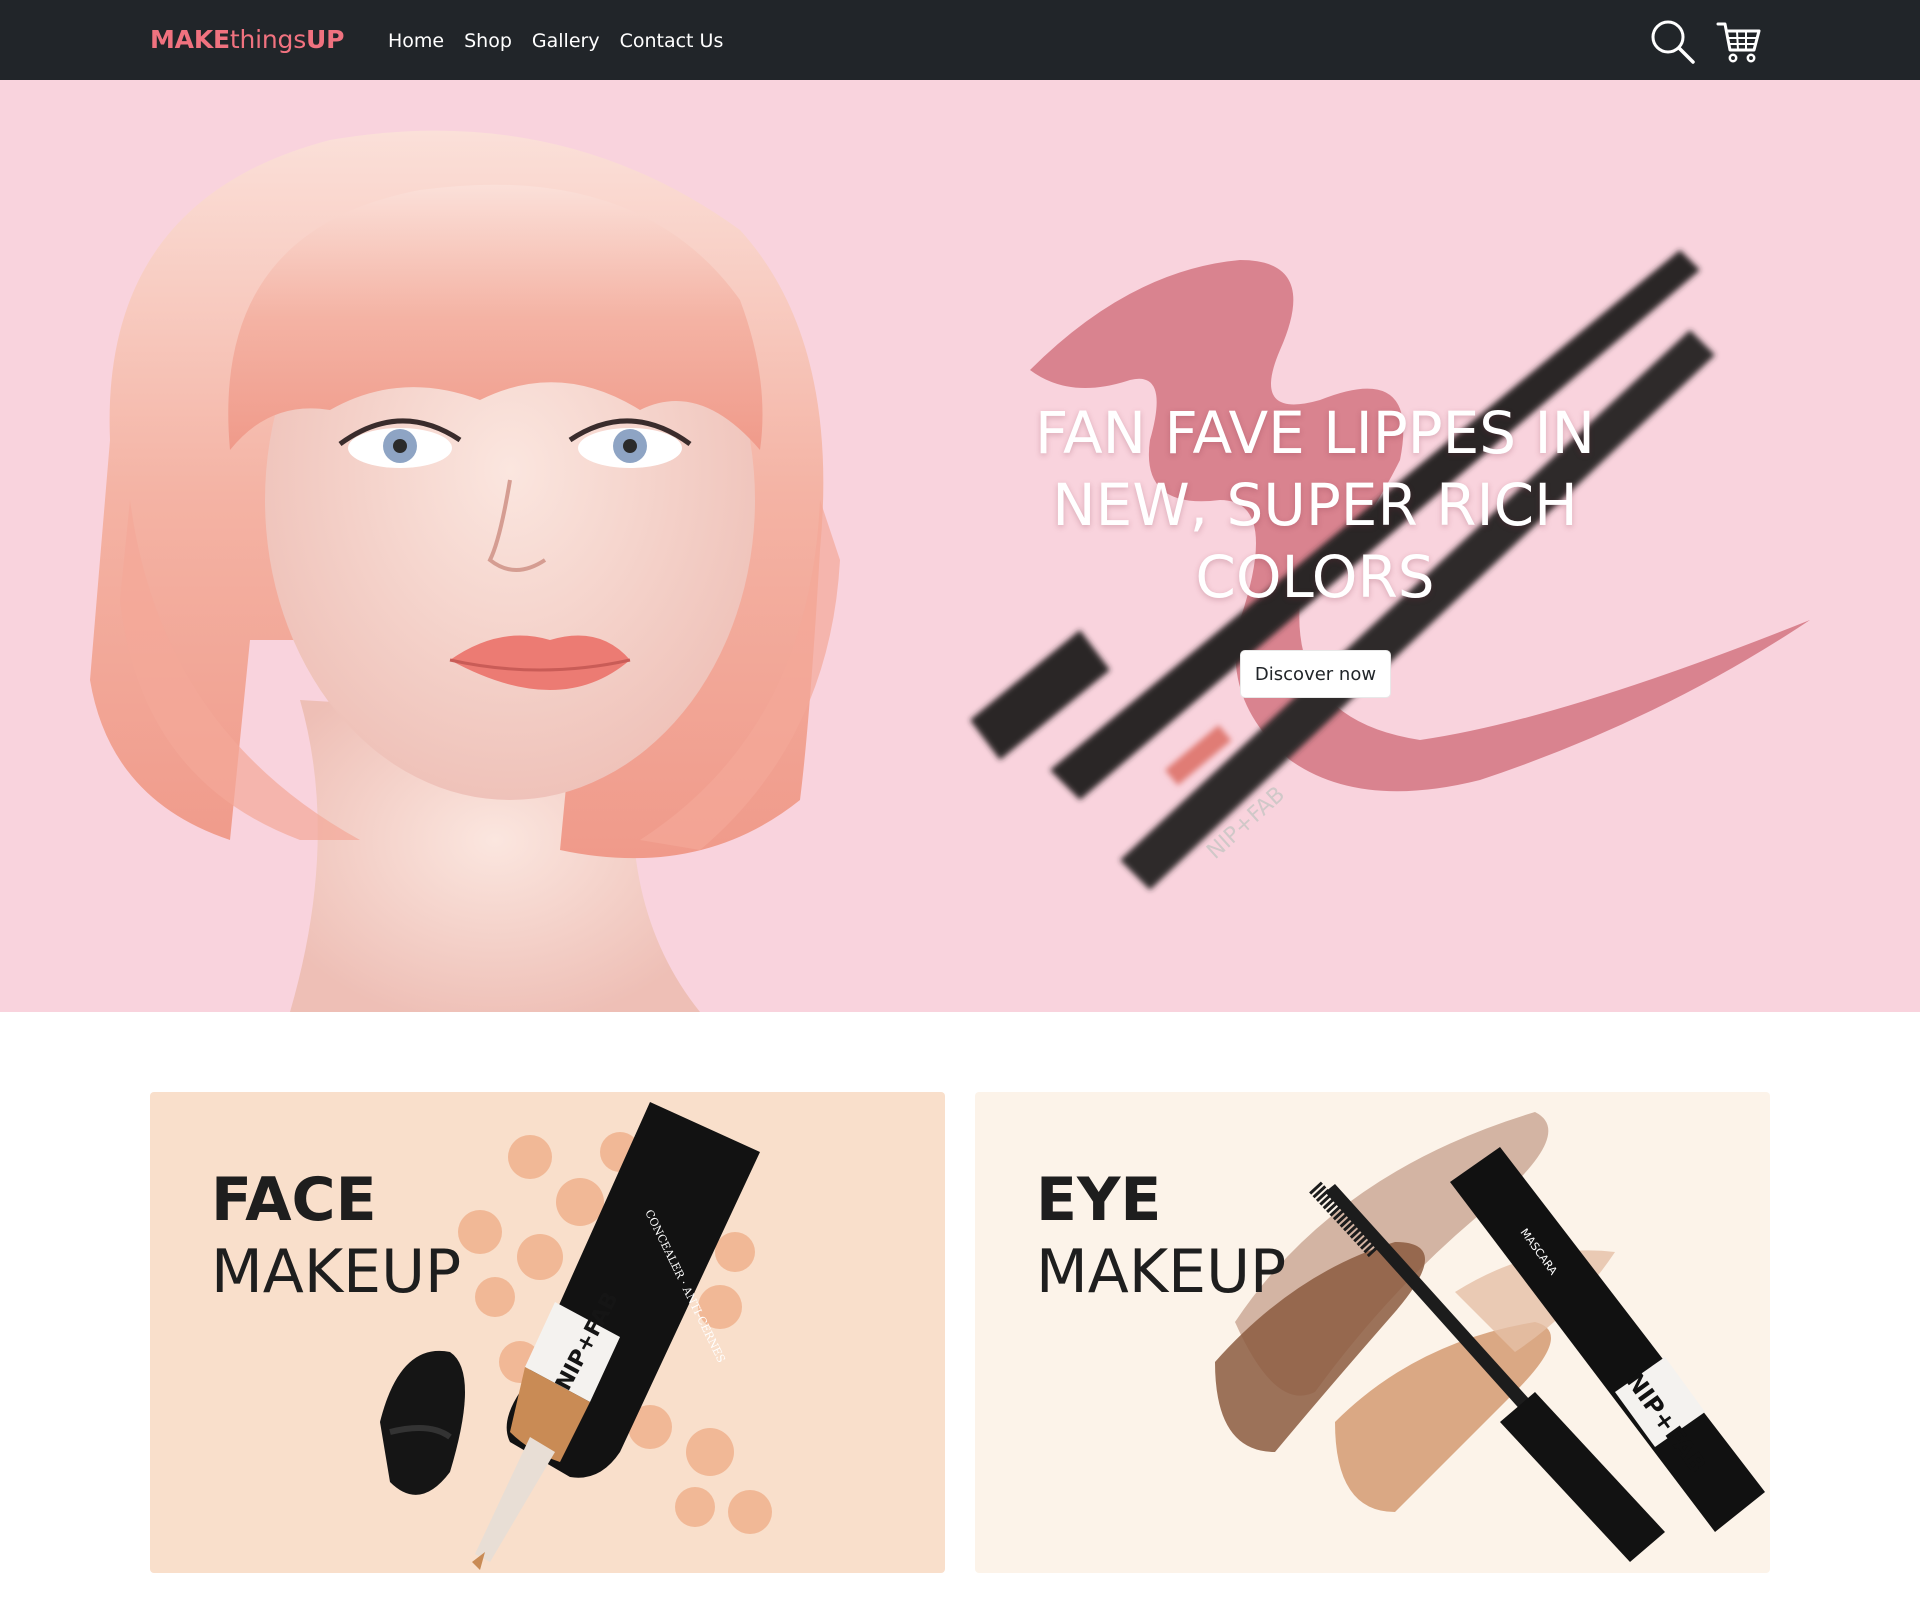 This screenshot has height=1606, width=1920. Describe the element at coordinates (1372, 1332) in the screenshot. I see `category-card-eye-makeup: NIP+FAB MASCARA EYE MAKEUP` at that location.